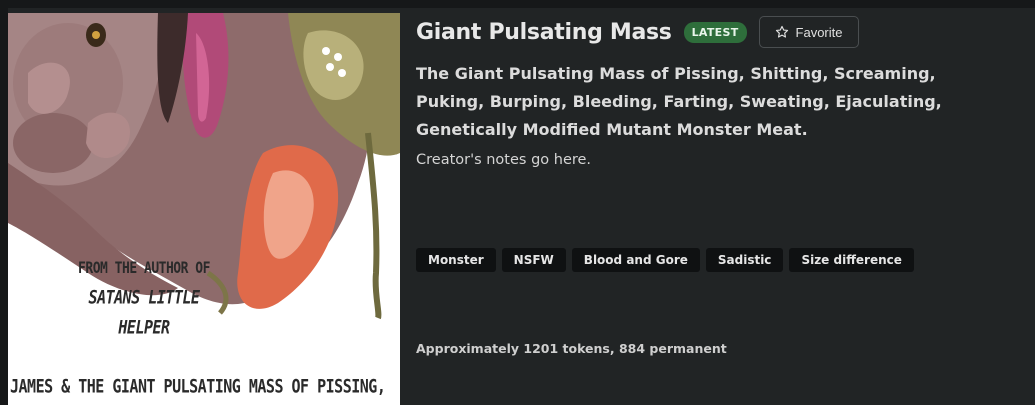  Describe the element at coordinates (544, 32) in the screenshot. I see `card-title: Giant Pulsating Mass` at that location.